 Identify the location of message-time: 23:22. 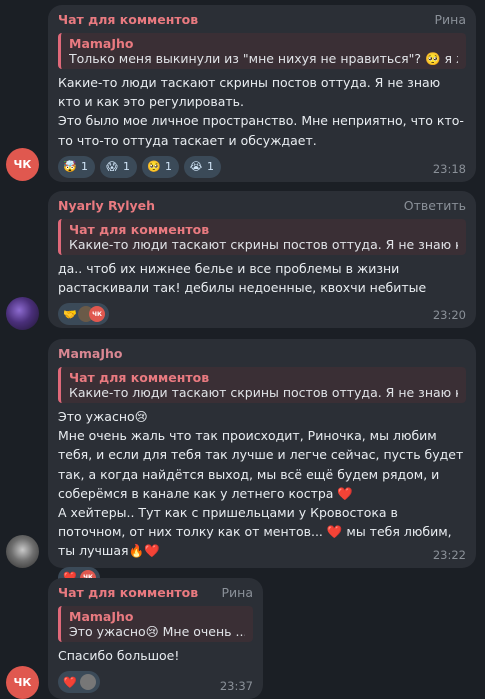
(449, 555).